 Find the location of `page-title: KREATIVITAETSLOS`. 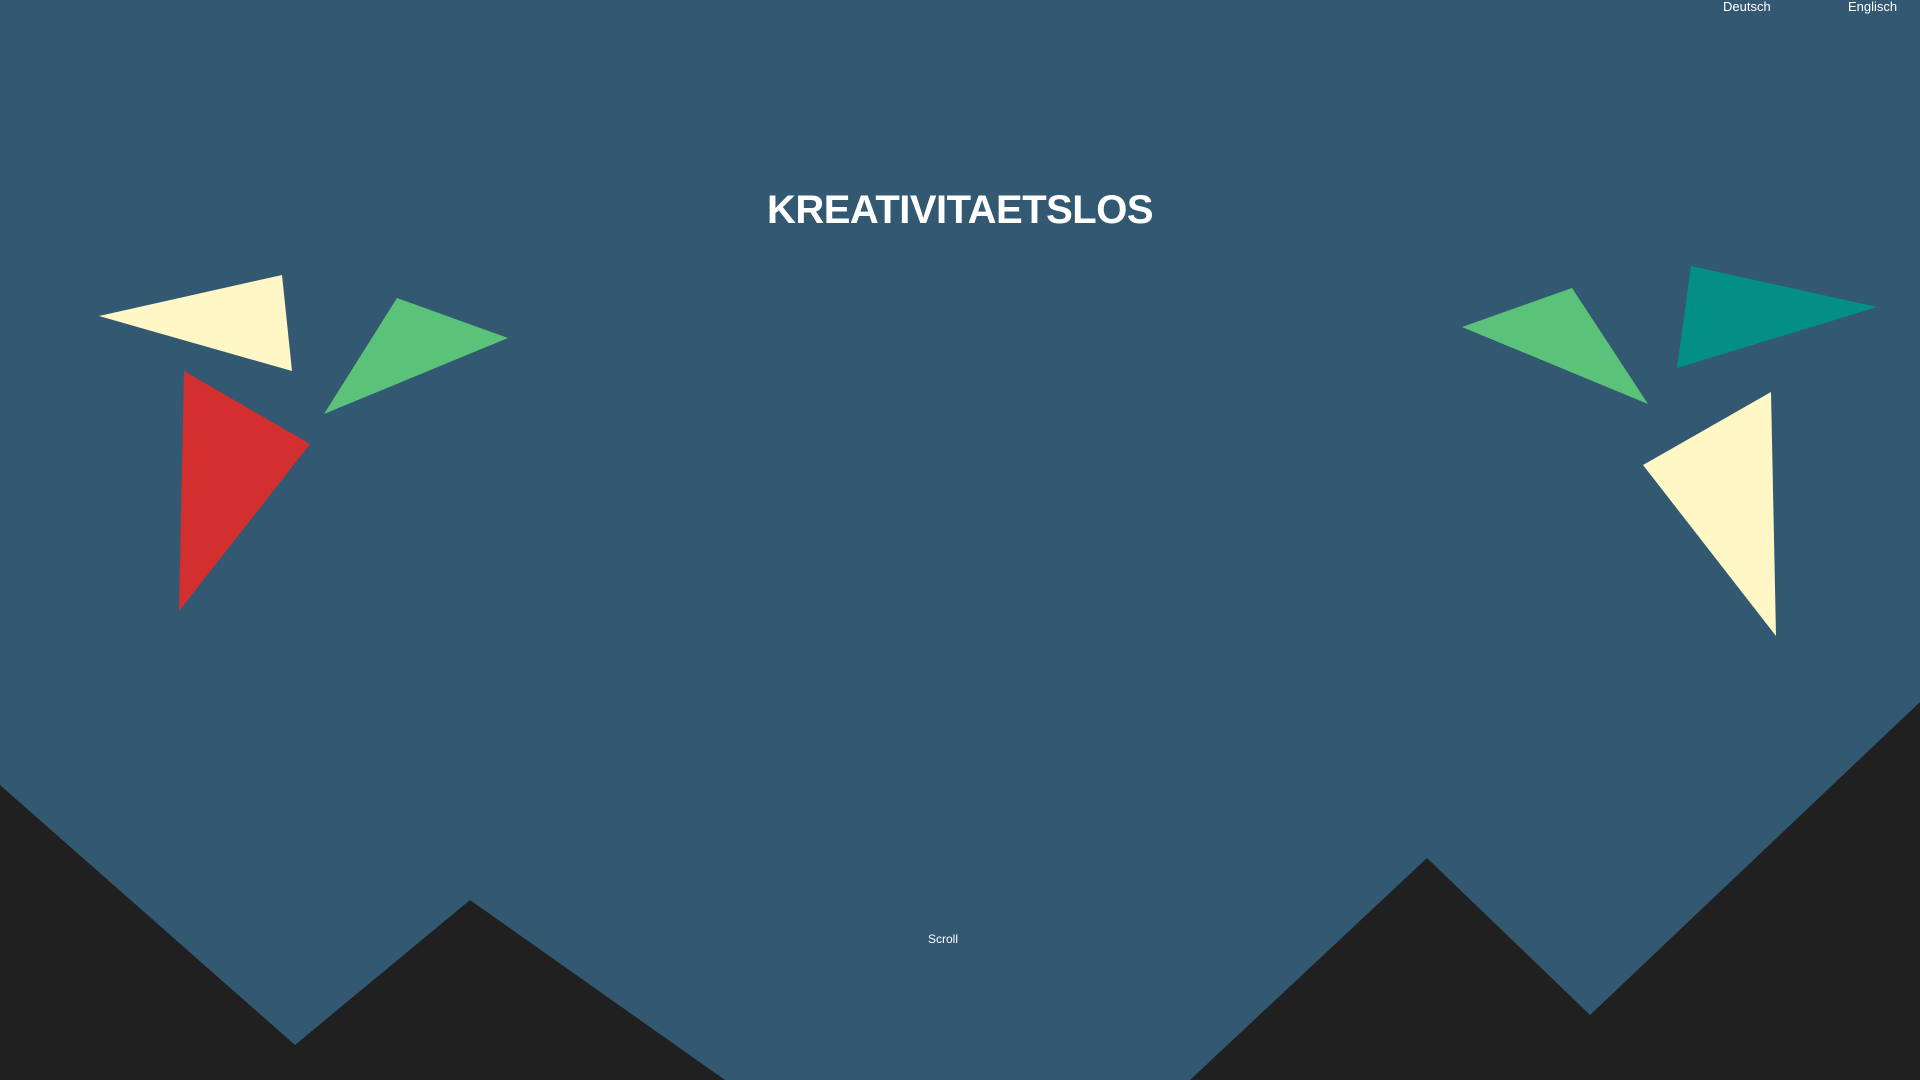

page-title: KREATIVITAETSLOS is located at coordinates (960, 210).